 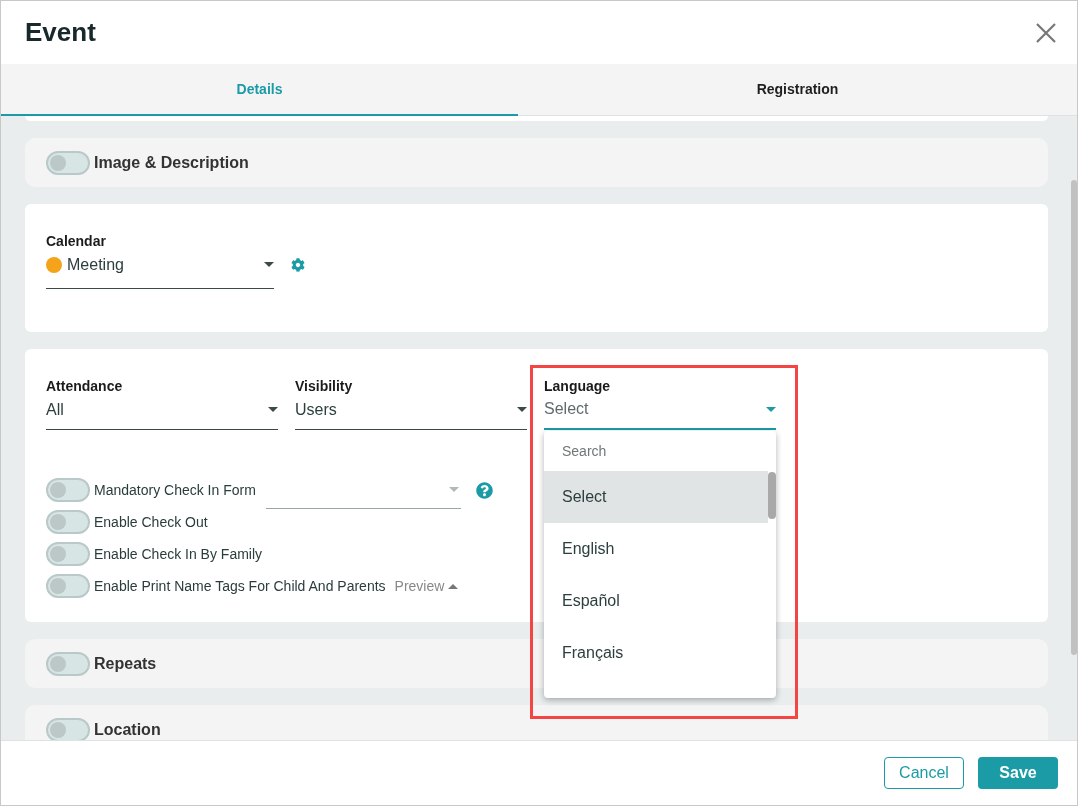 I want to click on field-label: Language, so click(x=577, y=386).